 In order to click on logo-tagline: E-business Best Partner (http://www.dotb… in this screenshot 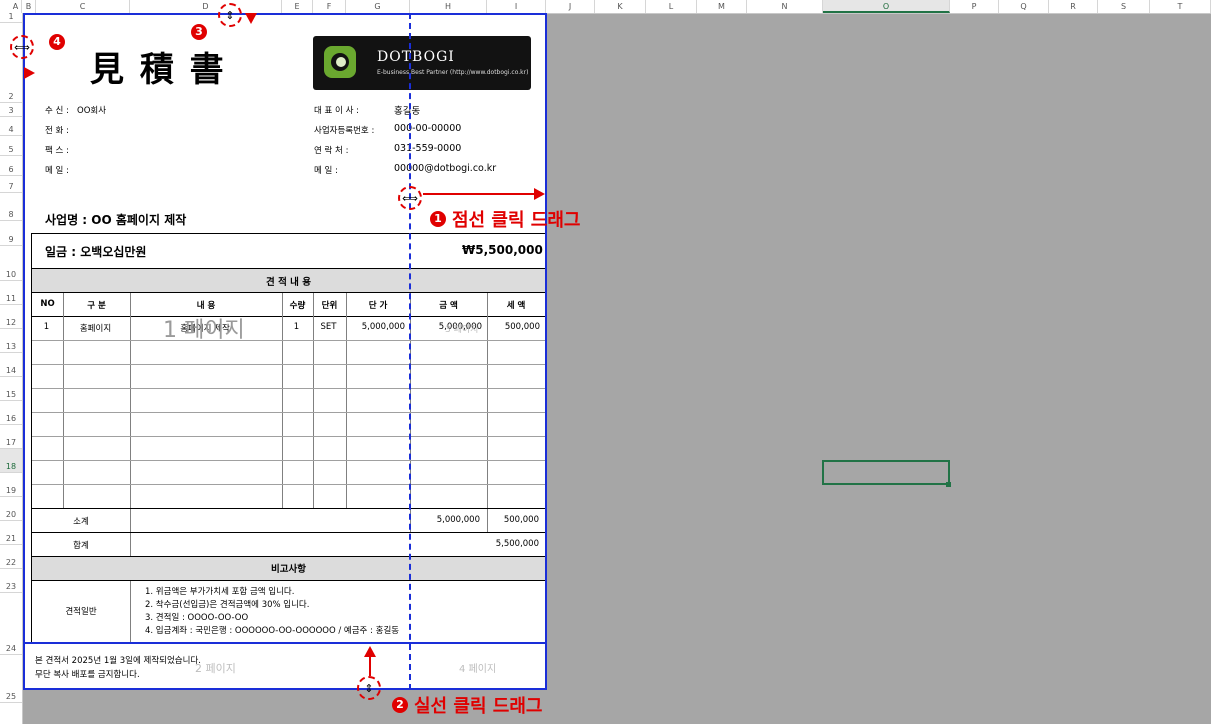, I will do `click(453, 72)`.